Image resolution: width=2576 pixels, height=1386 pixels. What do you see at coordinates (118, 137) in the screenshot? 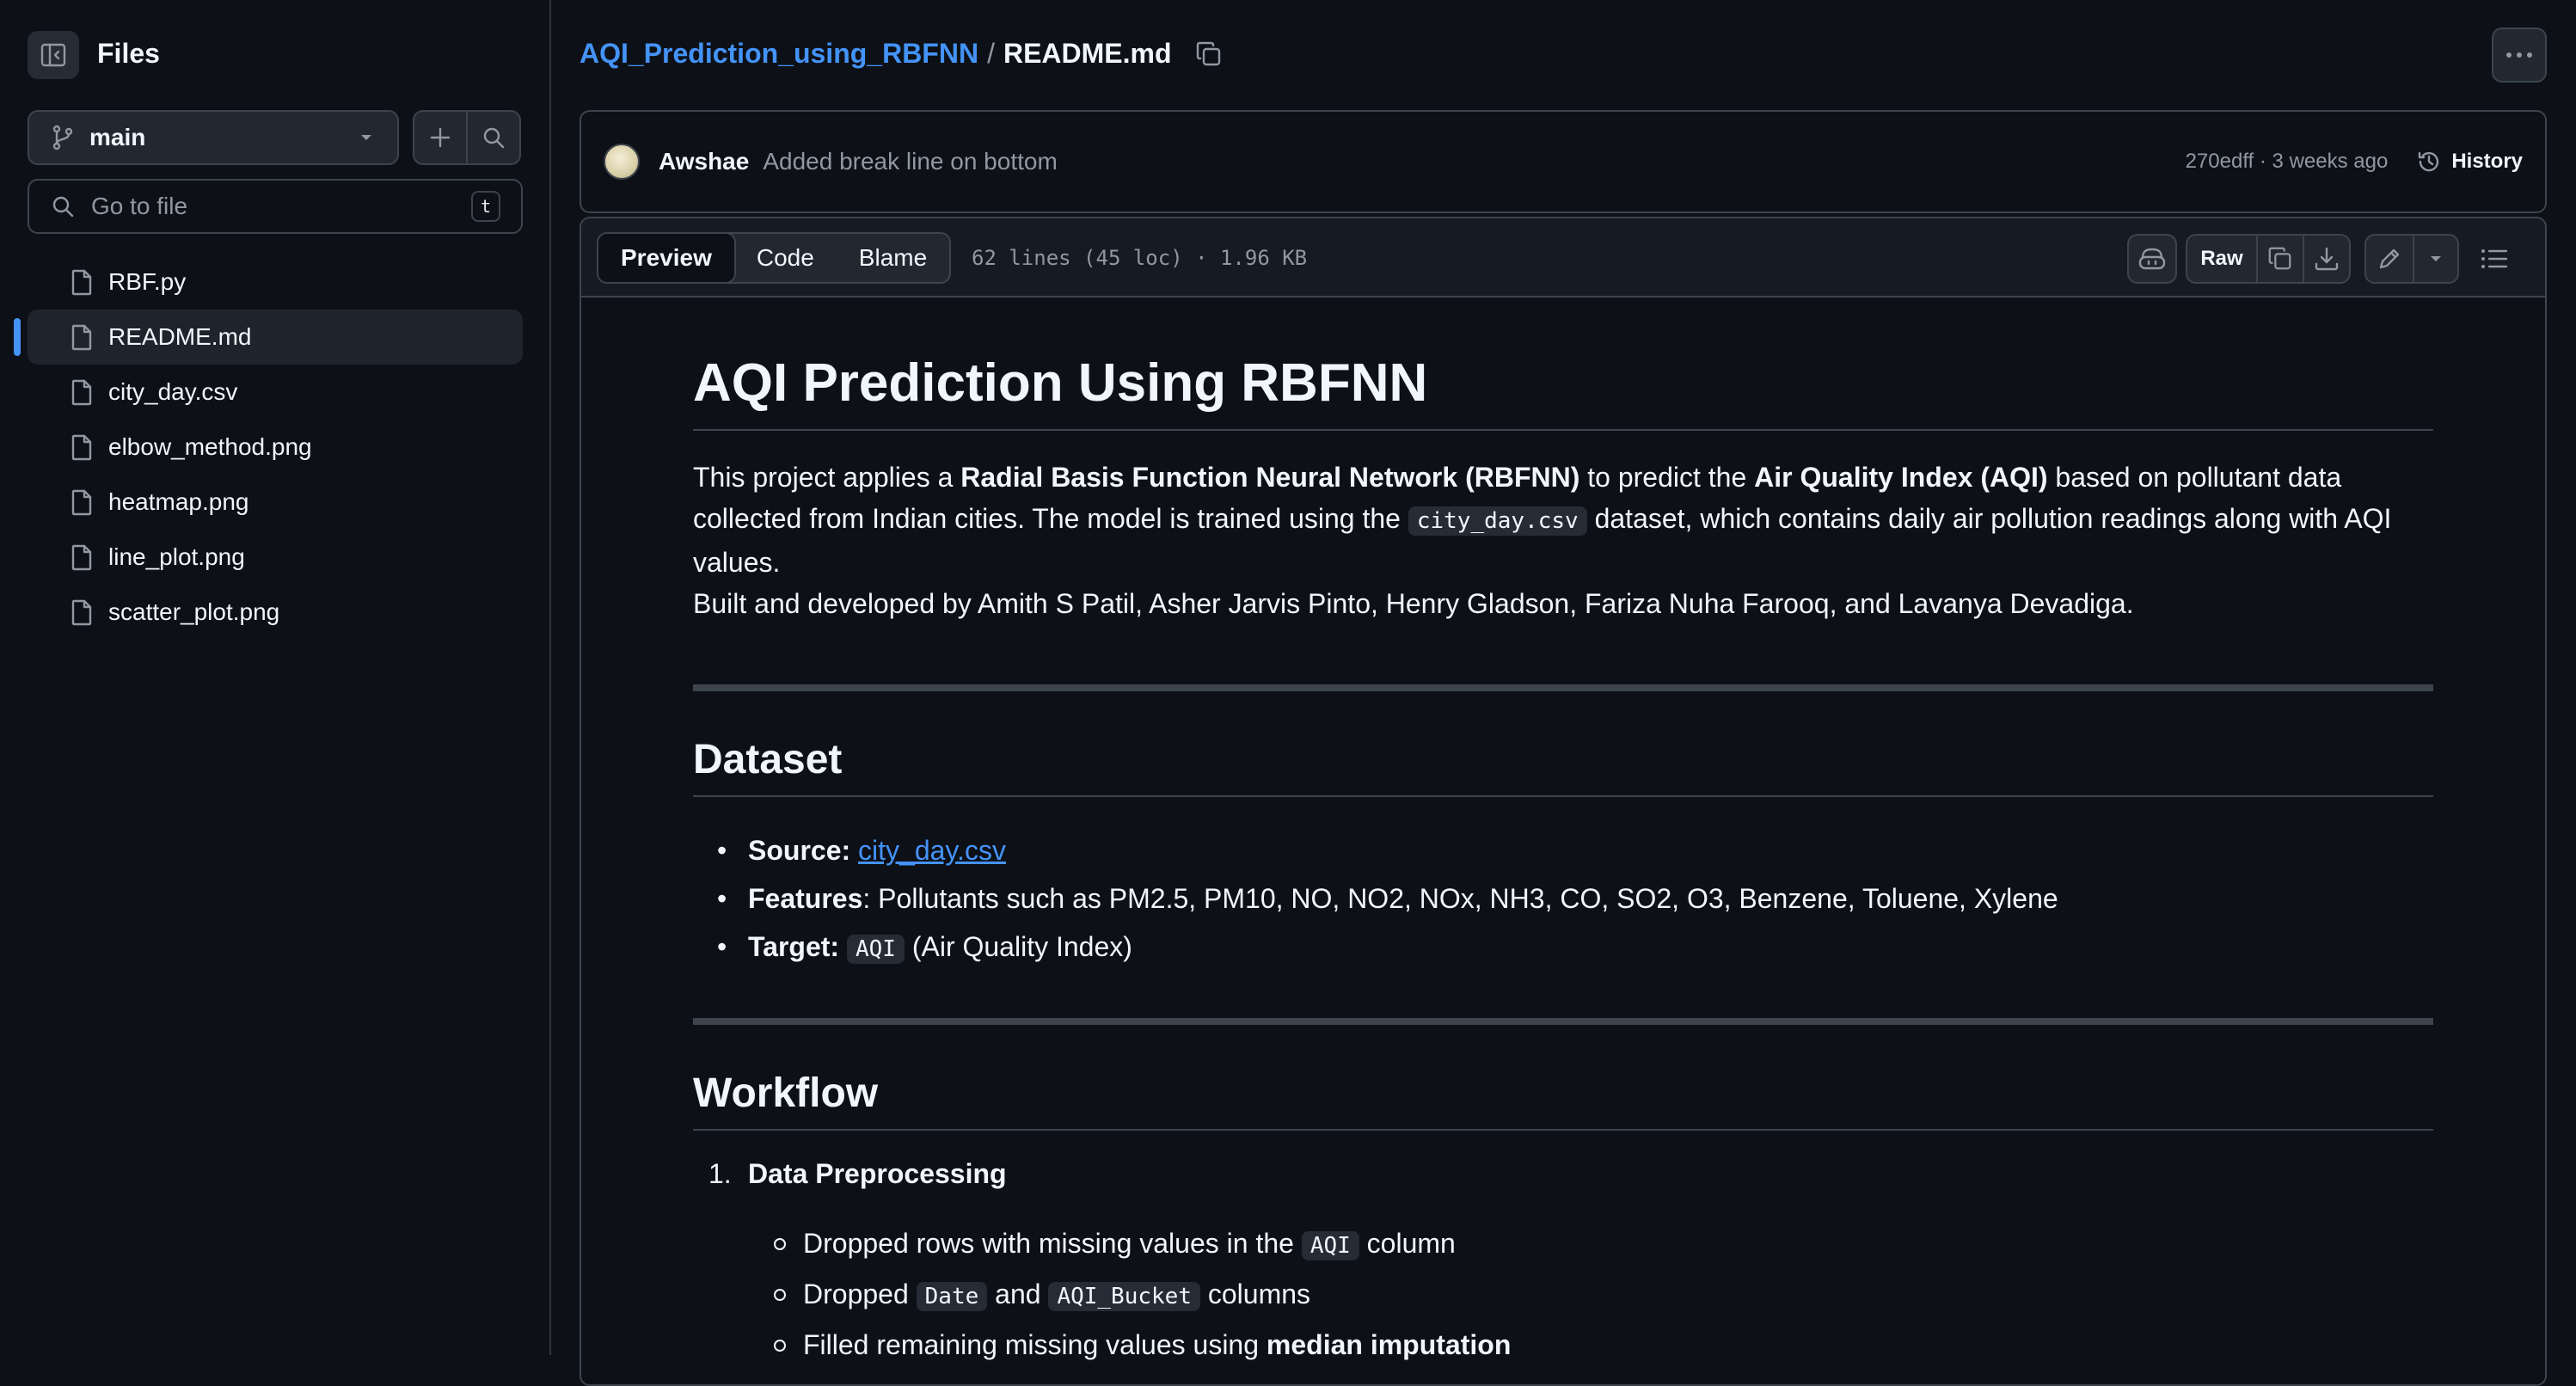
I see `branch-name: main` at bounding box center [118, 137].